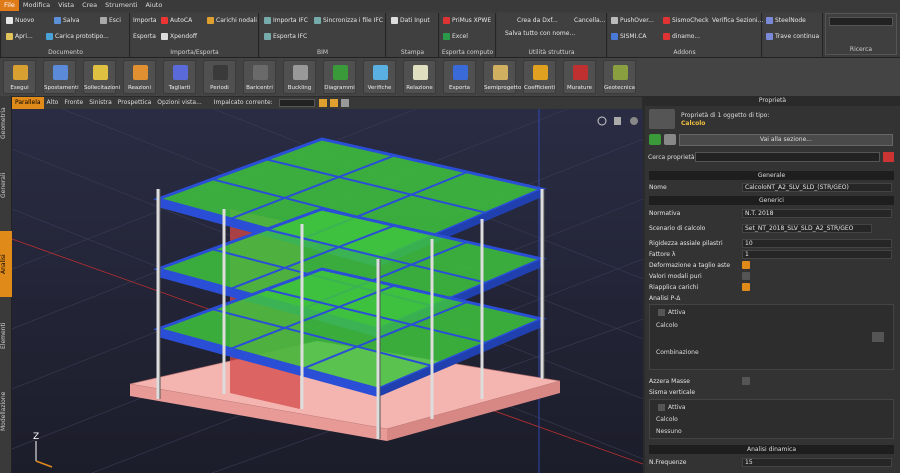 This screenshot has width=900, height=473. I want to click on tool-esegui-button: Esegui, so click(19, 77).